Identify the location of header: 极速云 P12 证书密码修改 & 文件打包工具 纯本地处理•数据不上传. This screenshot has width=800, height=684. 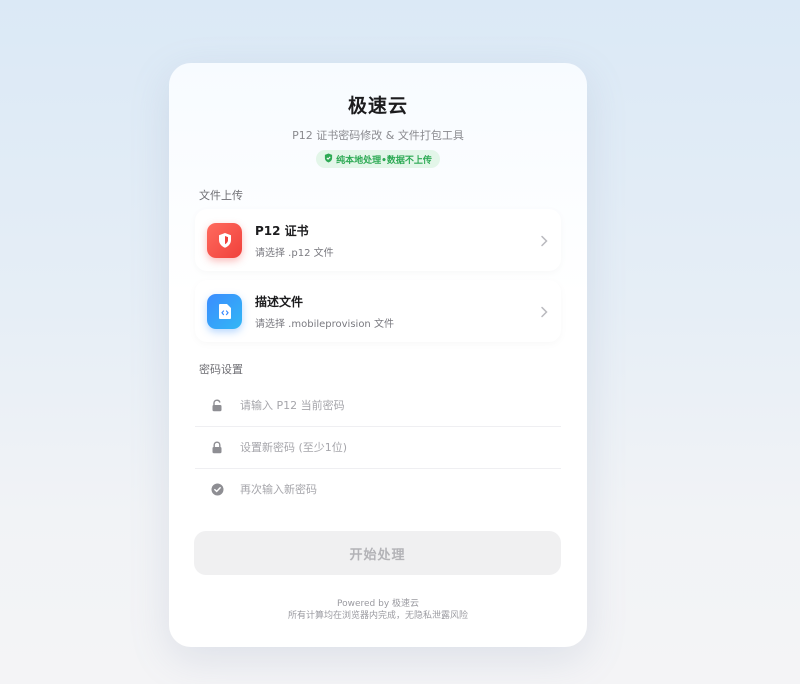
(378, 115).